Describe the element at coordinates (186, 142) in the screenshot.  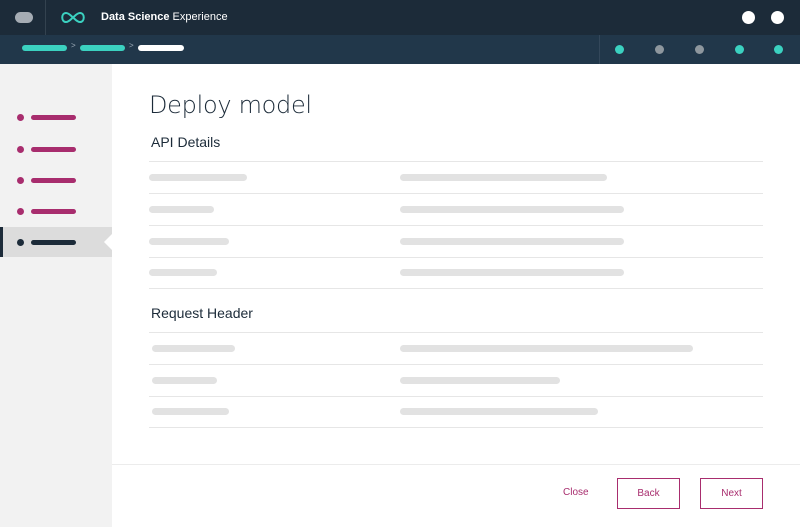
I see `section-title-api-details: API Details` at that location.